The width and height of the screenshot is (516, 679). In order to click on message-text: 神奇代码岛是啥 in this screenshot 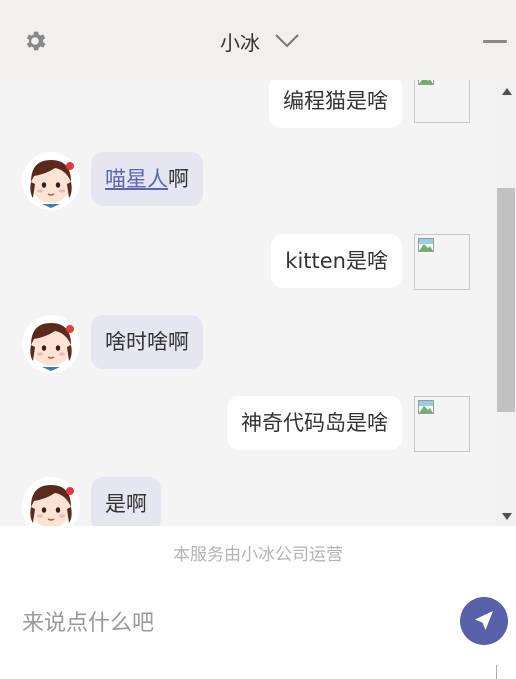, I will do `click(314, 423)`.